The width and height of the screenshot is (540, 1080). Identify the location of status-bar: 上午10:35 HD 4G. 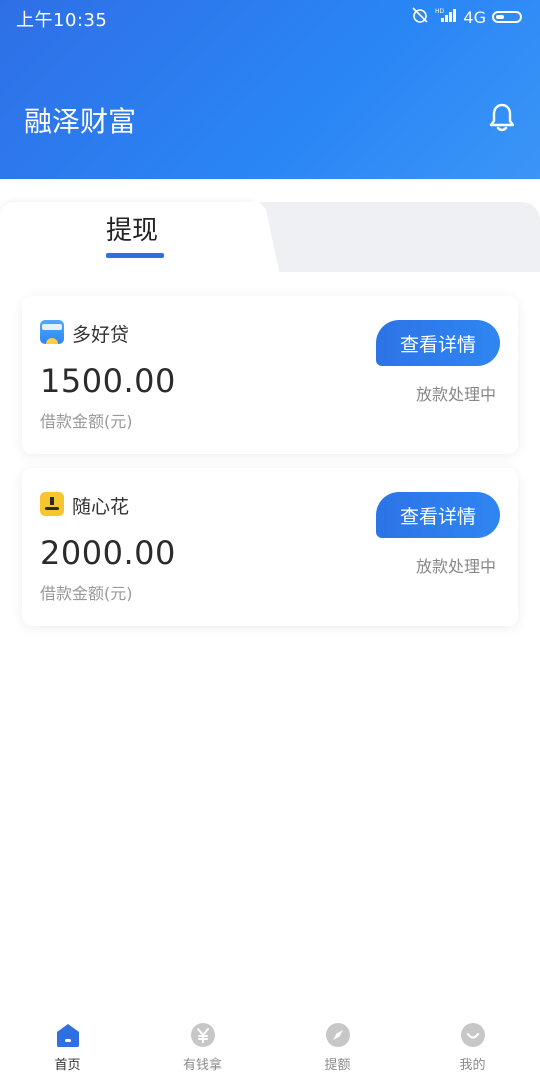
(270, 17).